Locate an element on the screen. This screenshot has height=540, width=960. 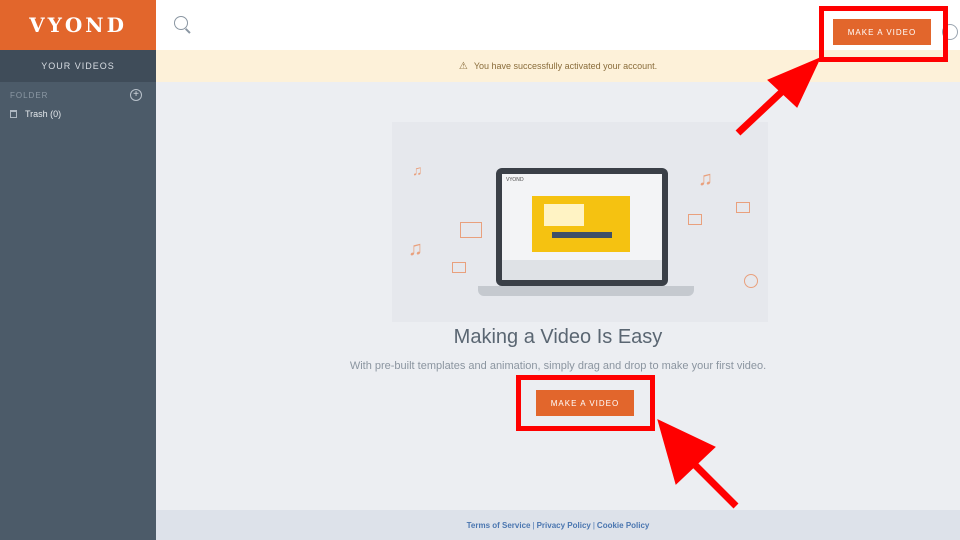
chart-icon is located at coordinates (751, 281).